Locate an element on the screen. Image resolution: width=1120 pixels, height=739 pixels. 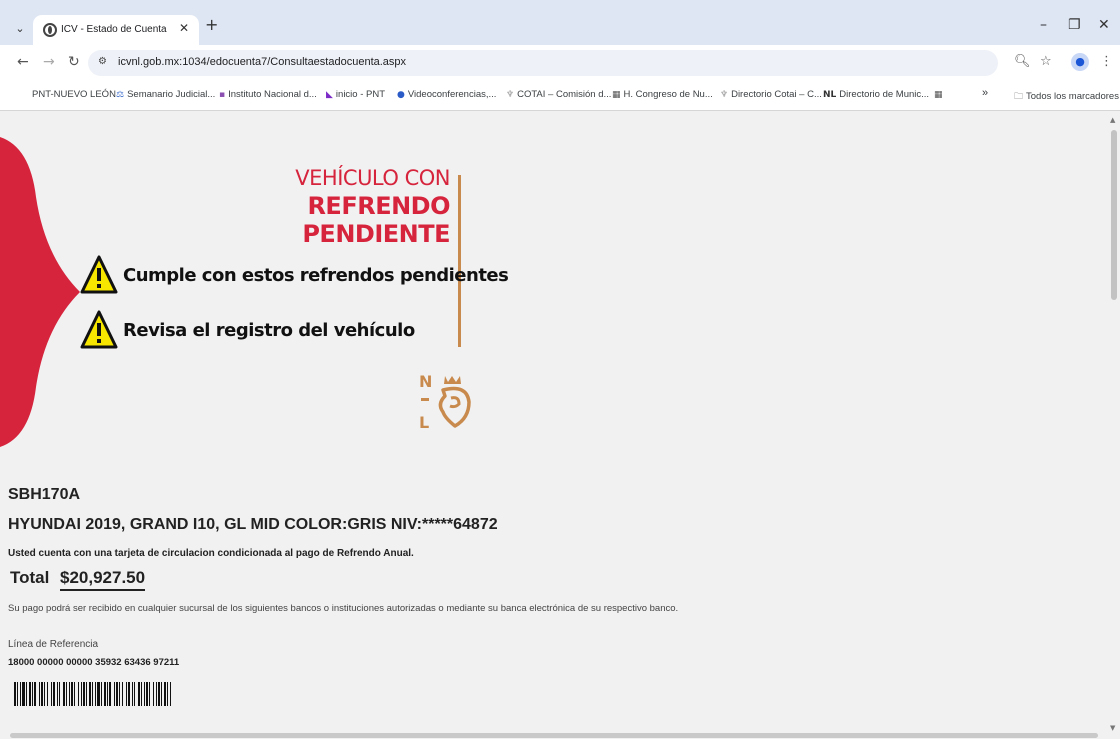
reference-label: Línea de Referencia is located at coordinates (53, 644).